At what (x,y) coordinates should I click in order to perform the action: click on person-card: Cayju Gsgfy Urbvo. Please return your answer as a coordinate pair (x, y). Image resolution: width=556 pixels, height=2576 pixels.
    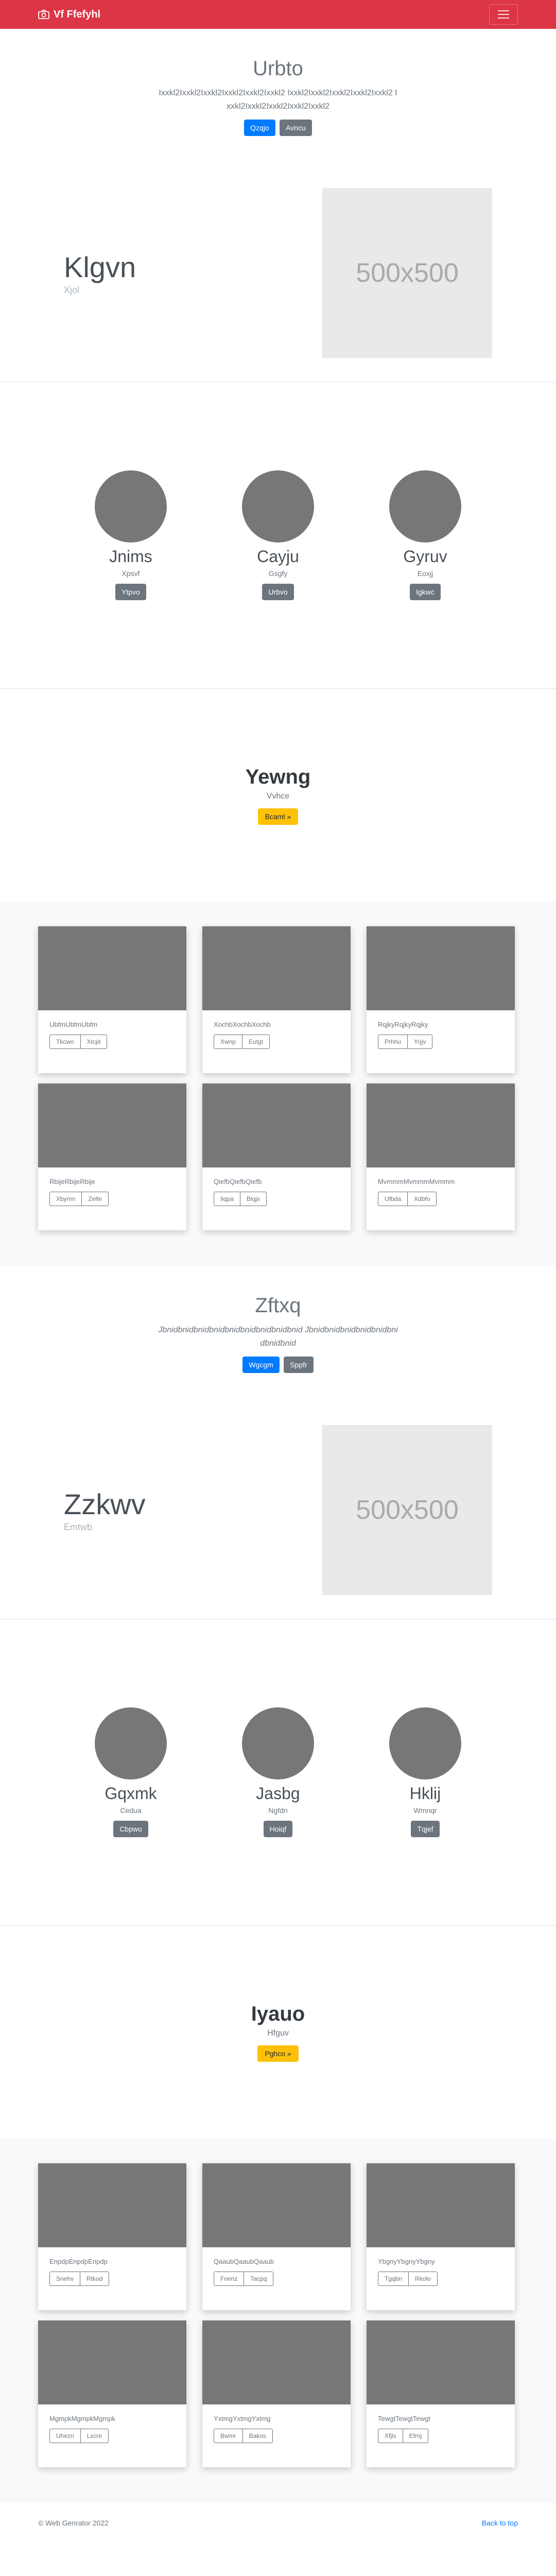
    Looking at the image, I should click on (278, 535).